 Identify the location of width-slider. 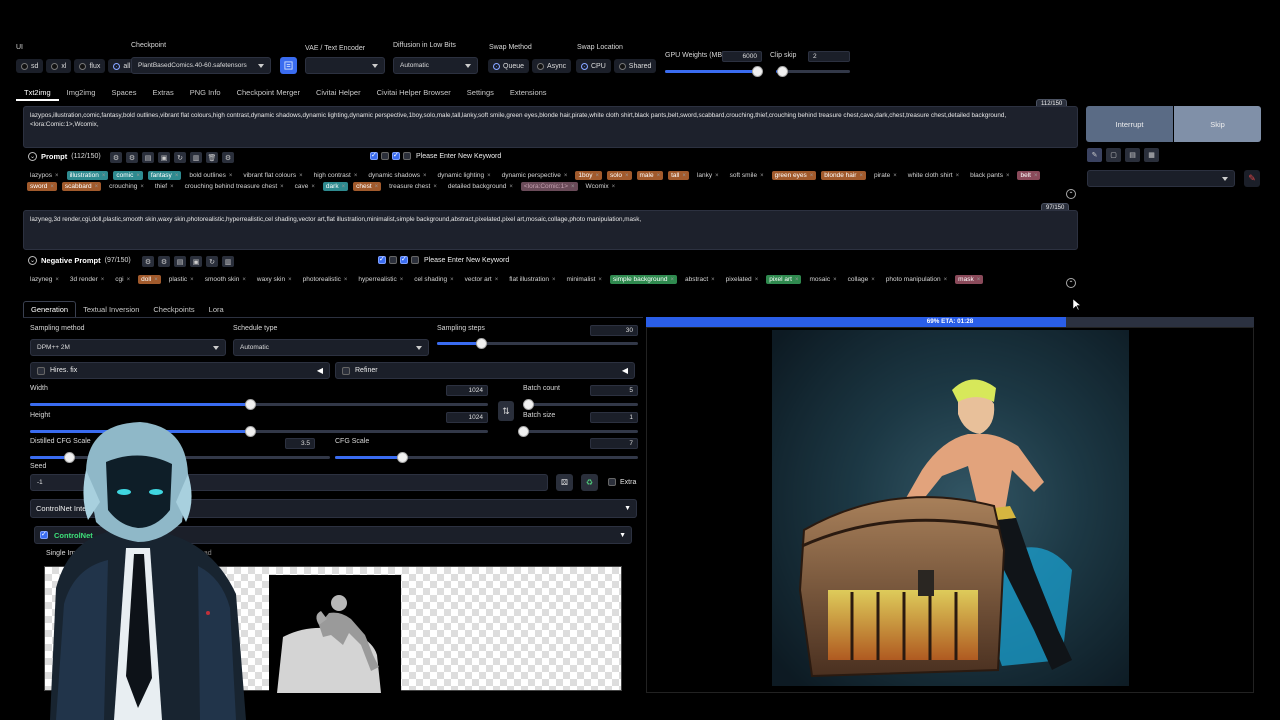
(259, 404).